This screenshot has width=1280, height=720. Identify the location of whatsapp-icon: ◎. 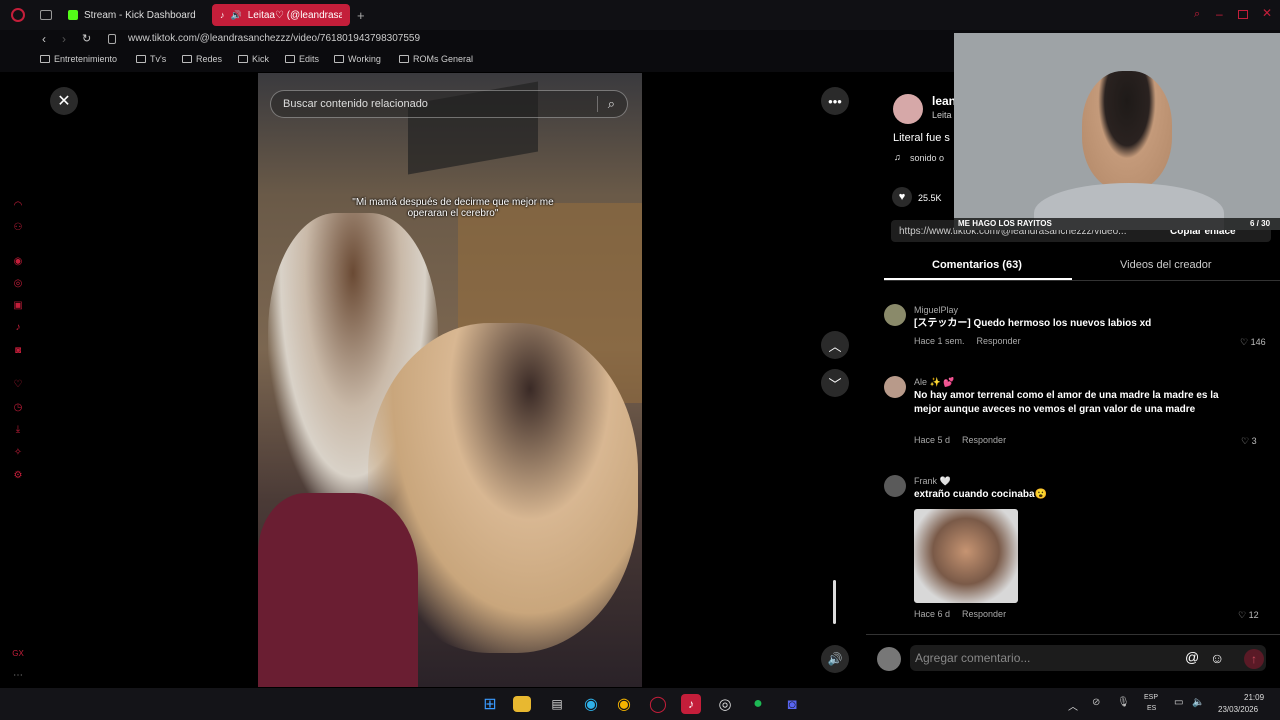
(18, 284).